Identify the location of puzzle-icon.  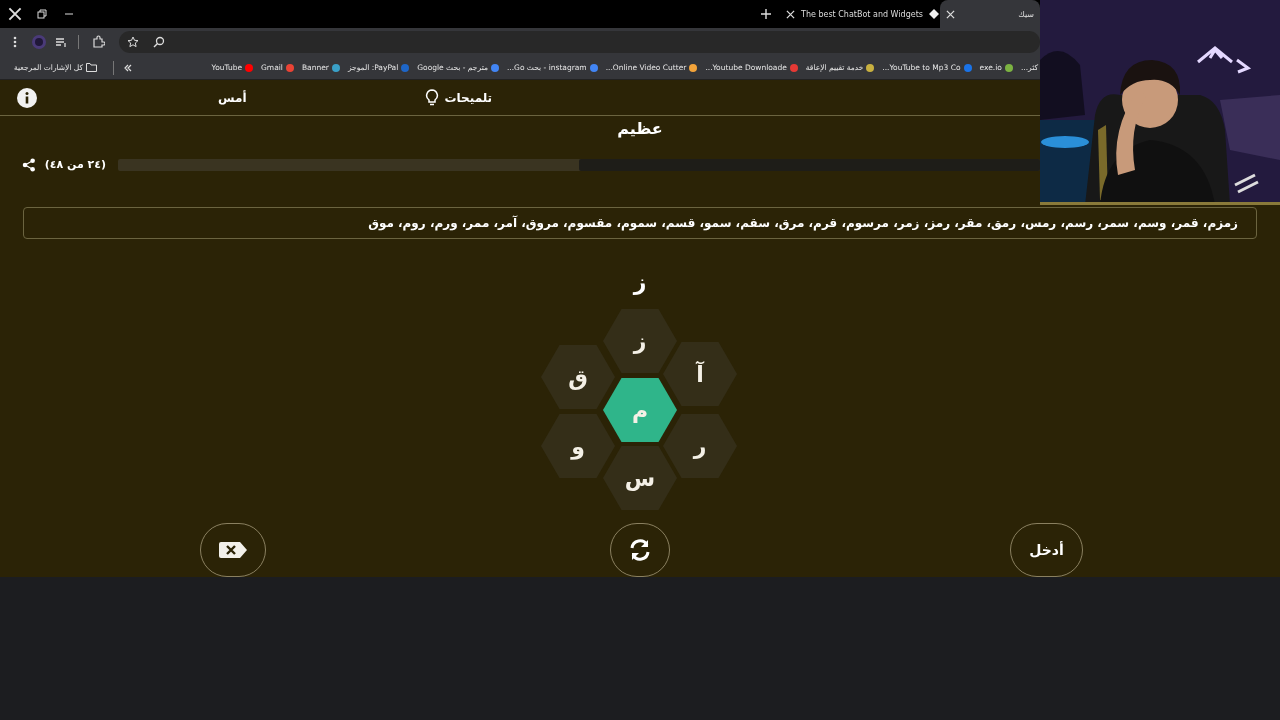
(98, 42).